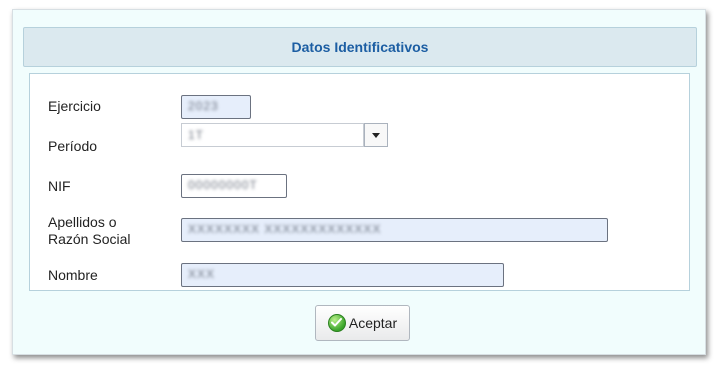 The height and width of the screenshot is (365, 716). Describe the element at coordinates (342, 275) in the screenshot. I see `nombre-field: XXX` at that location.